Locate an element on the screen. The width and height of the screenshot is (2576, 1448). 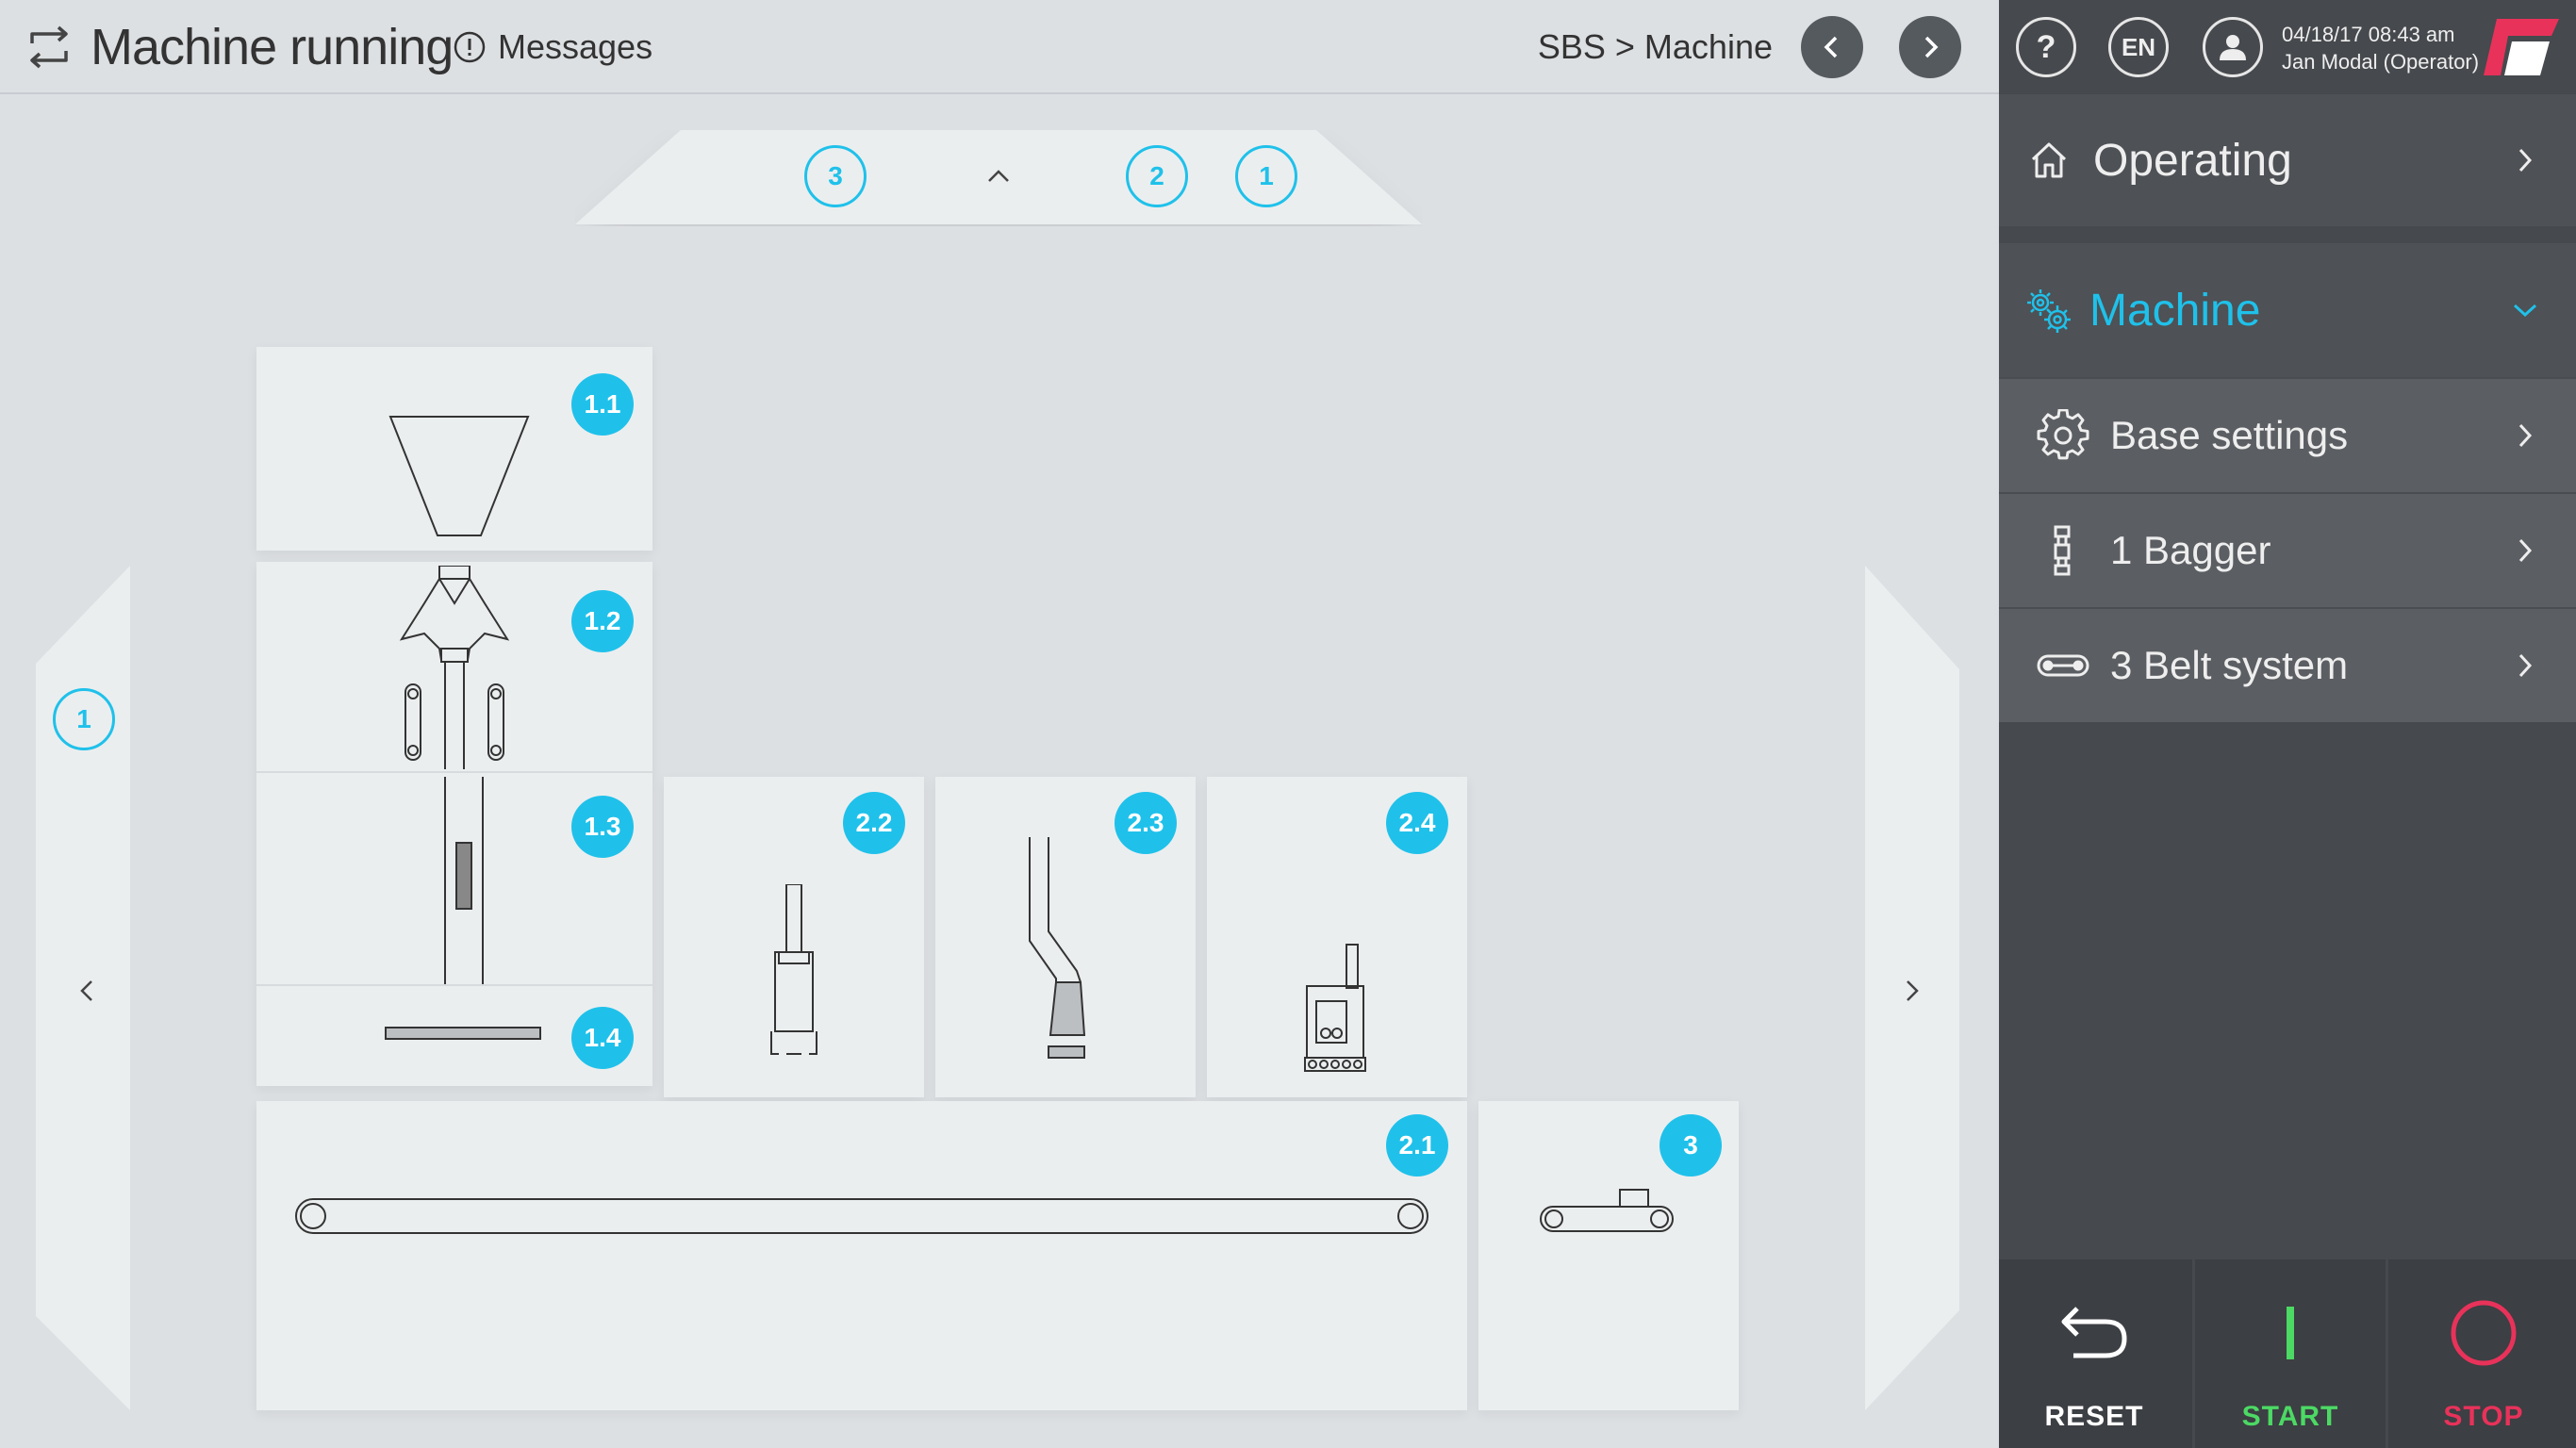
base-plate-illustration is located at coordinates (463, 1033).